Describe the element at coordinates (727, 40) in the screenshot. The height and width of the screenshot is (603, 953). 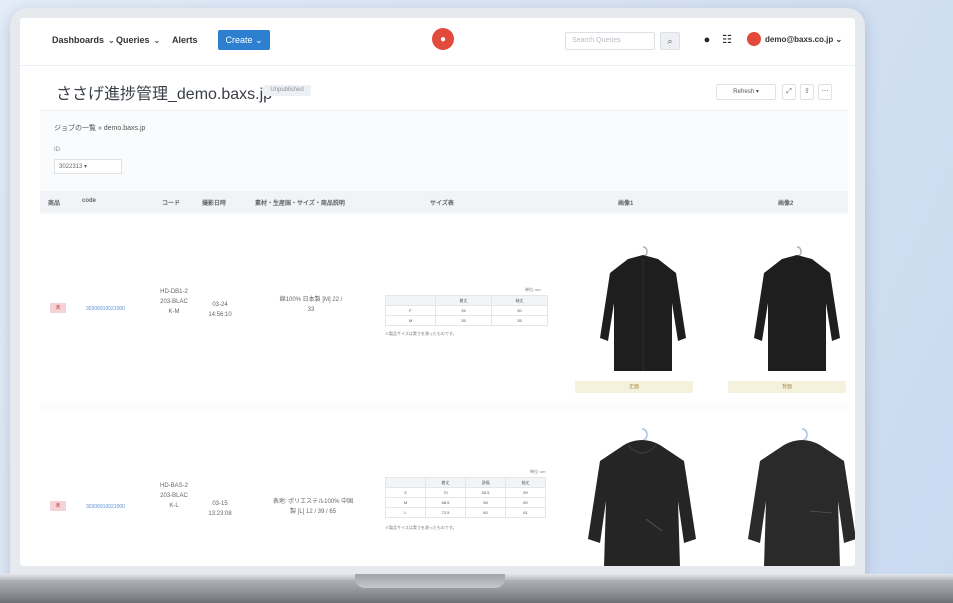
I see `settings-icon: ☷` at that location.